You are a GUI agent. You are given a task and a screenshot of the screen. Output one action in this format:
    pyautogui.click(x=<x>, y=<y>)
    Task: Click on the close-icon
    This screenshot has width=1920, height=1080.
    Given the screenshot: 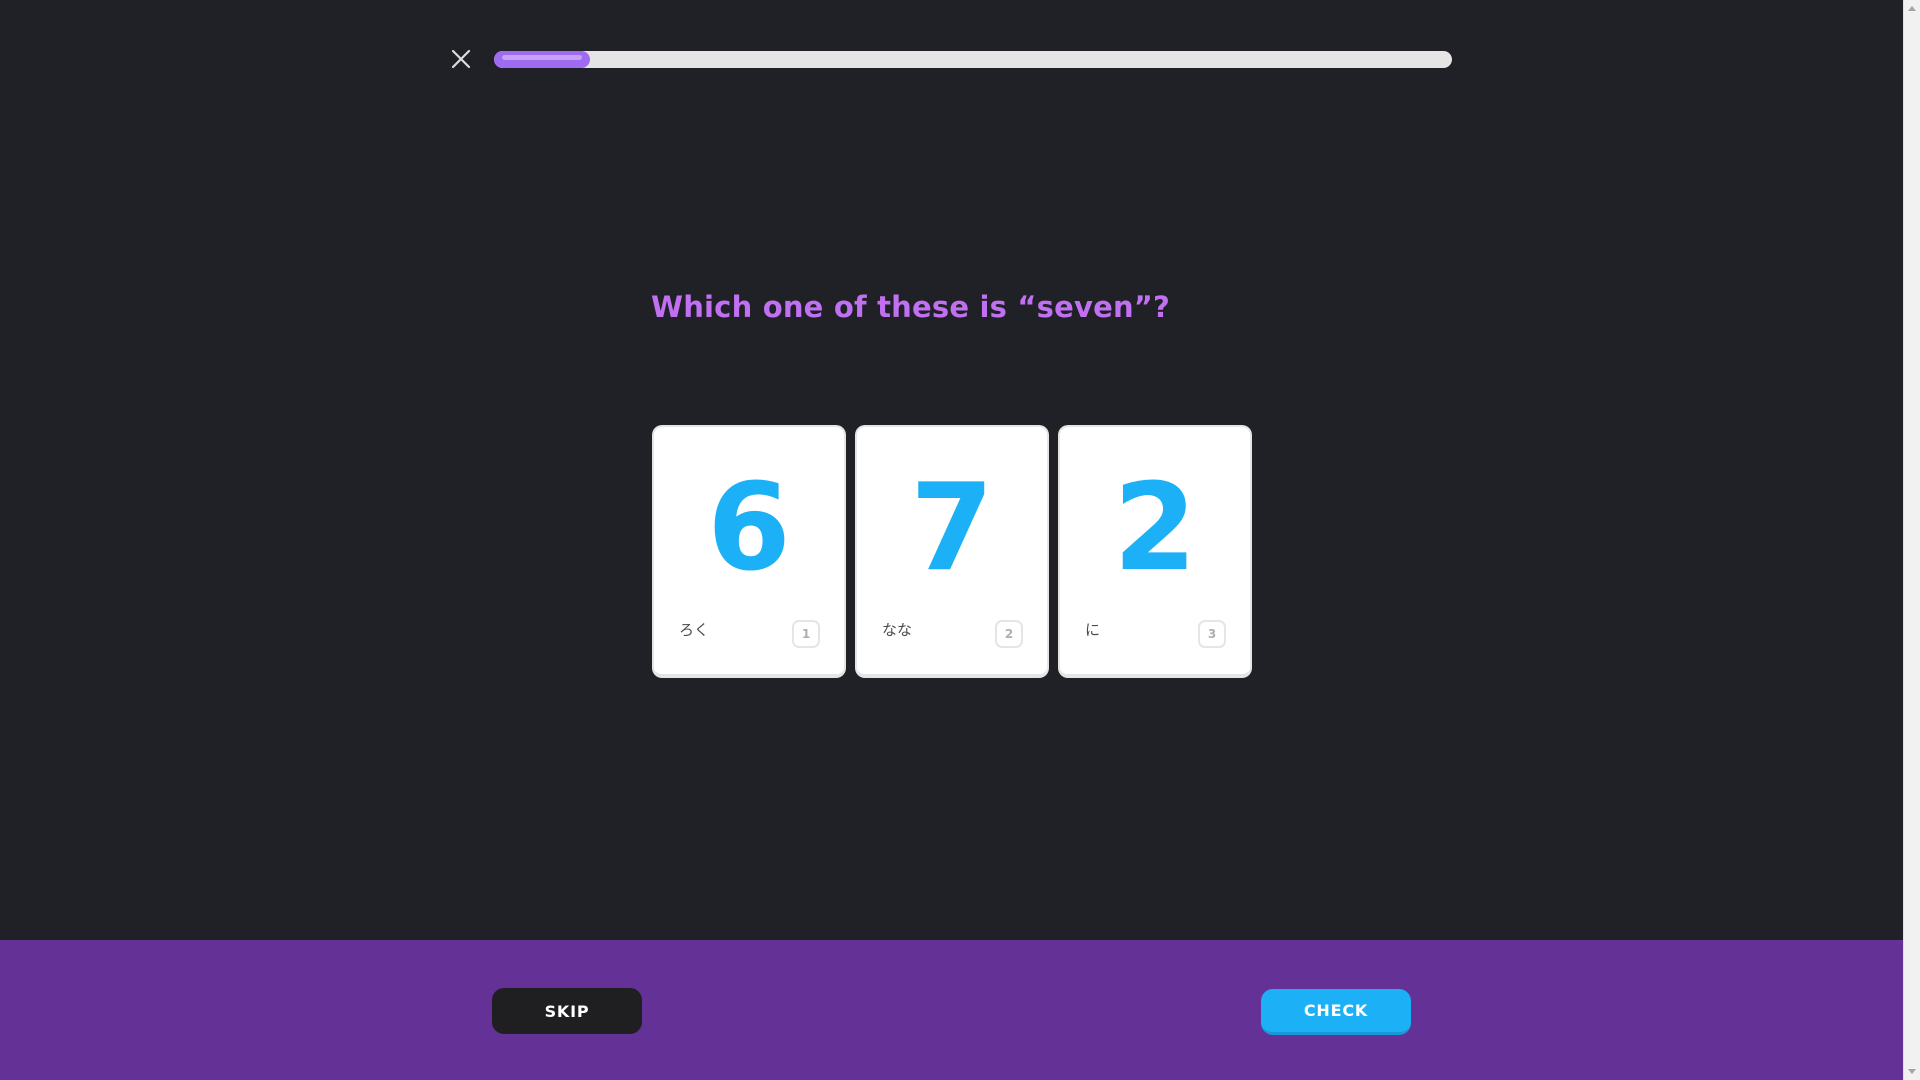 What is the action you would take?
    pyautogui.click(x=461, y=59)
    